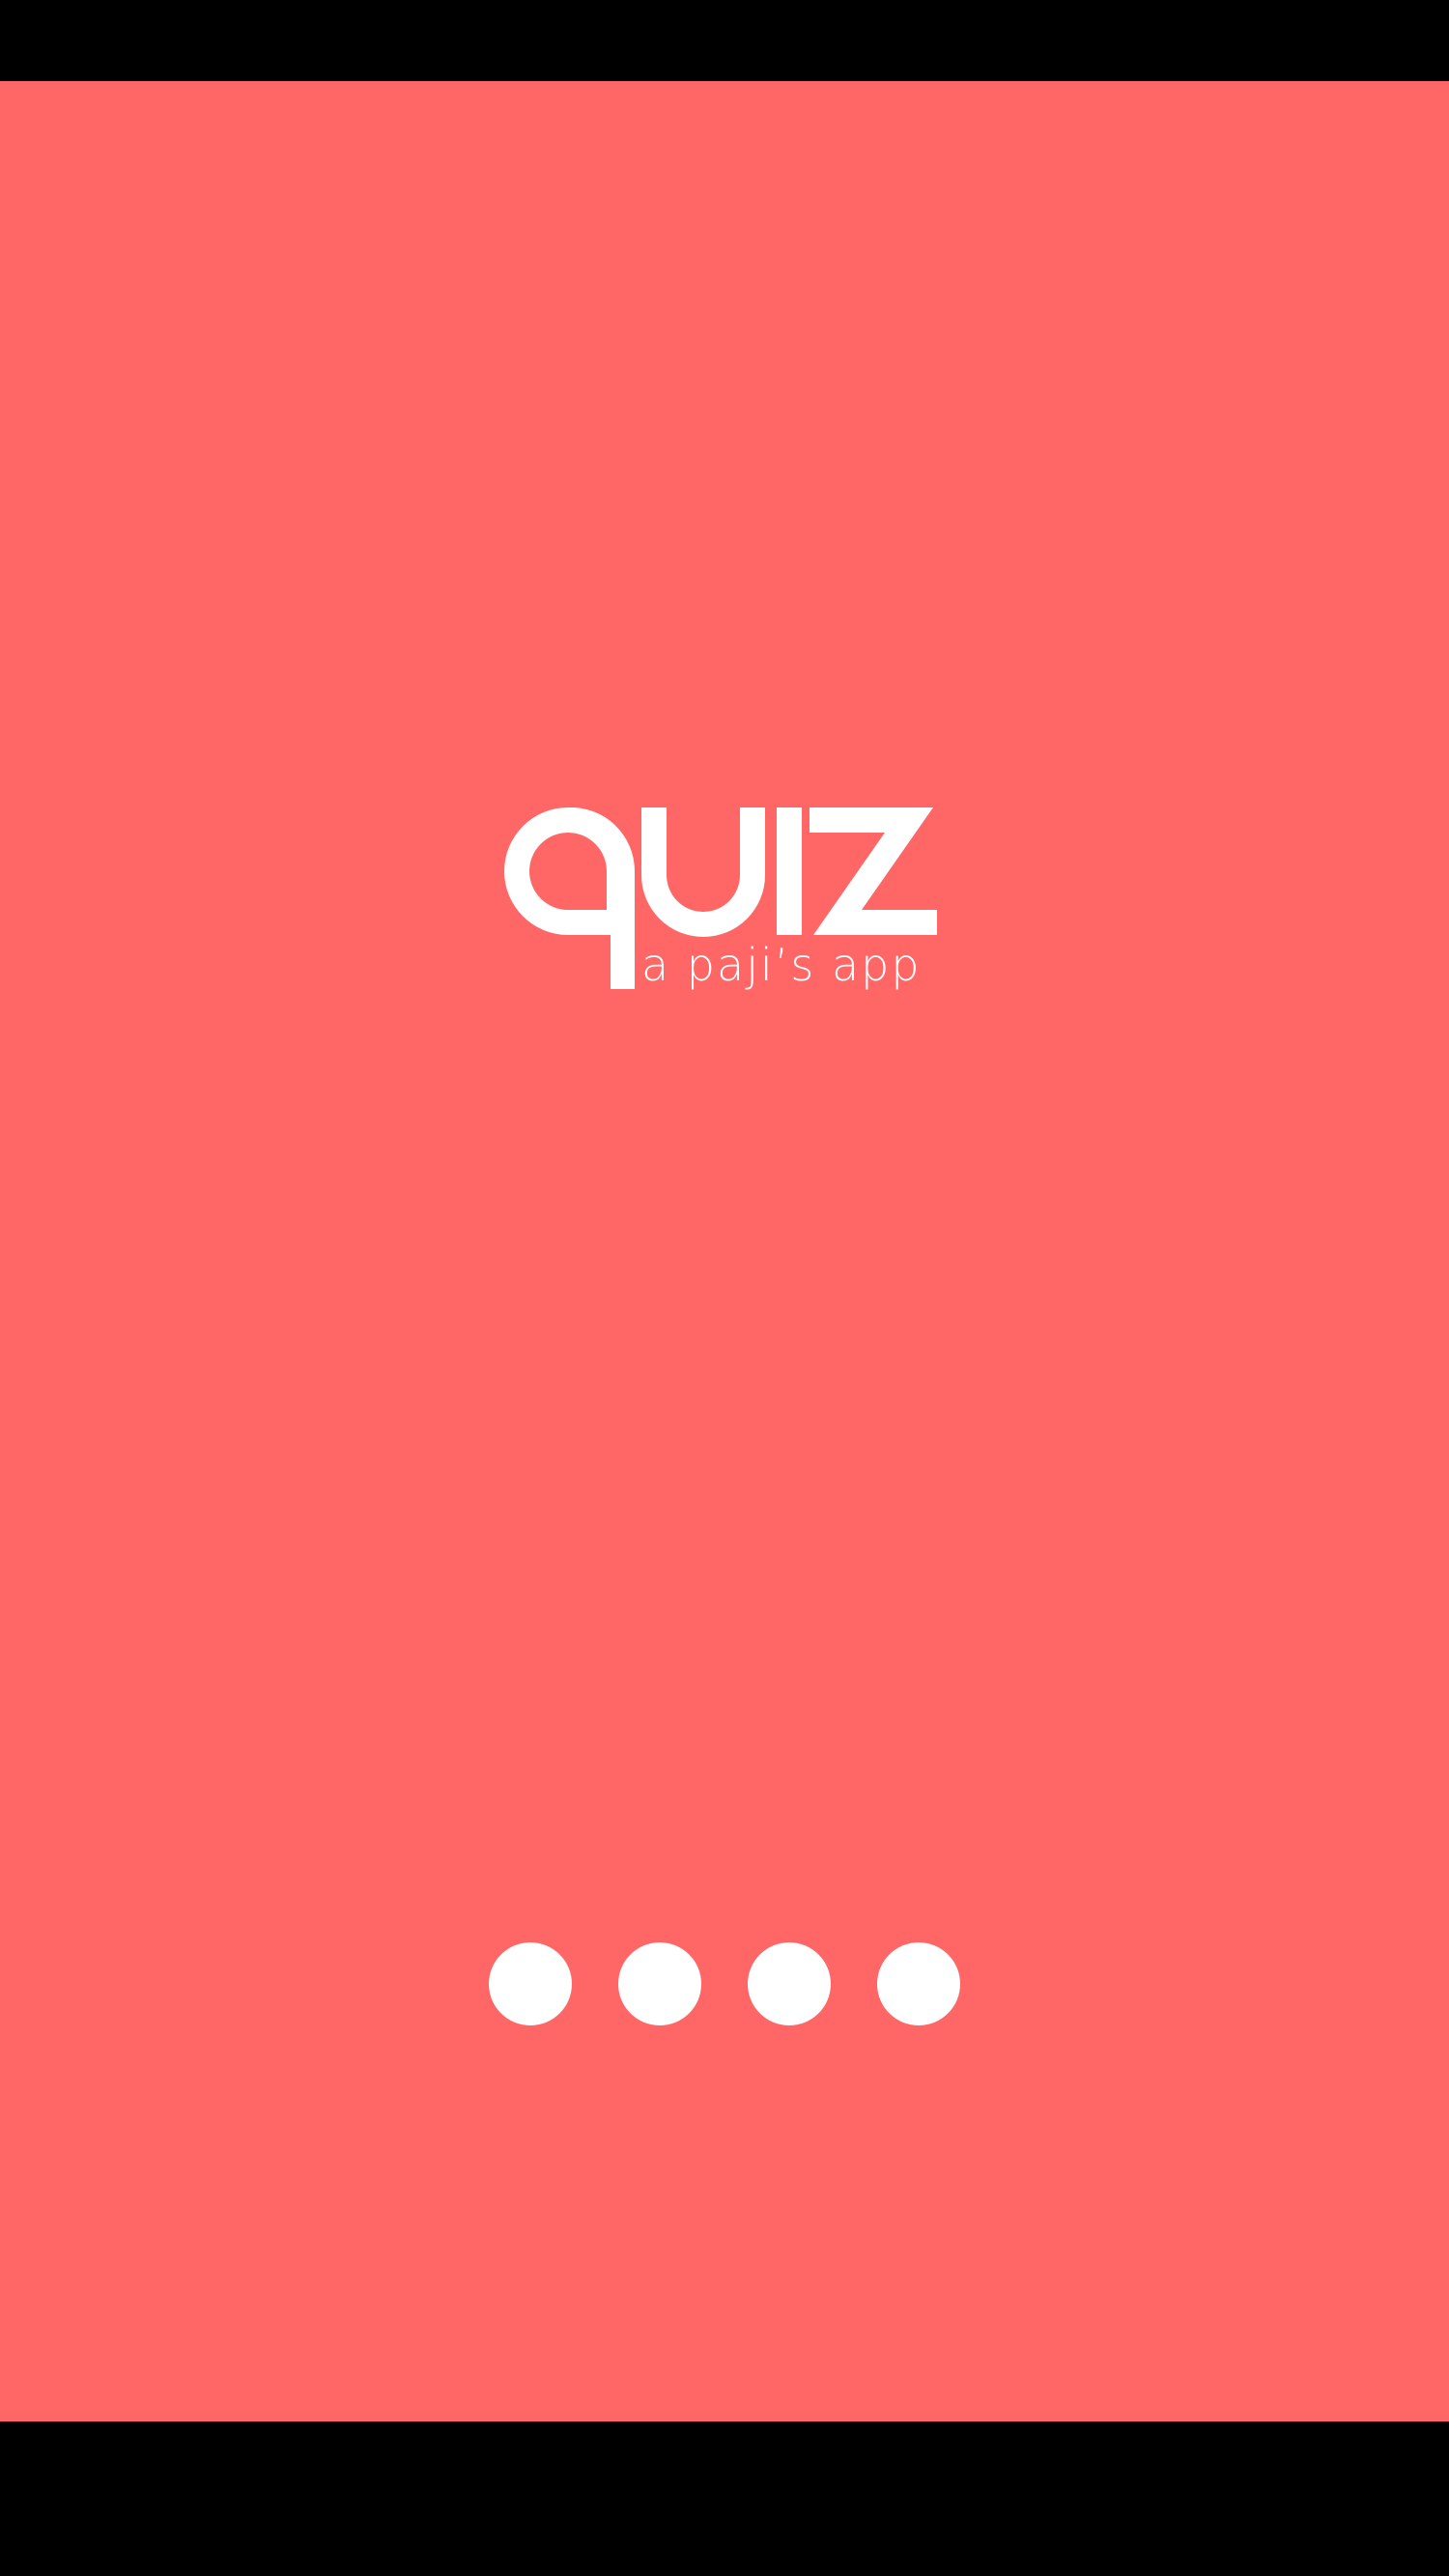 Image resolution: width=1449 pixels, height=2576 pixels. Describe the element at coordinates (873, 871) in the screenshot. I see `logo-letter-z` at that location.